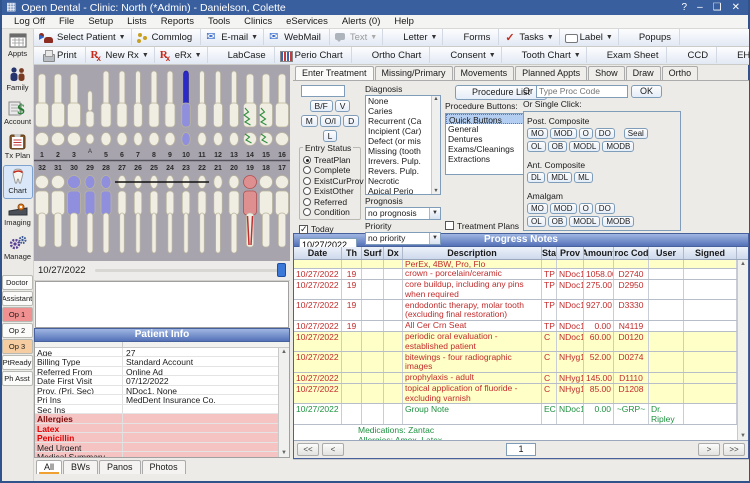  I want to click on patient-info-scrollbar: ▲ ▼, so click(283, 402).